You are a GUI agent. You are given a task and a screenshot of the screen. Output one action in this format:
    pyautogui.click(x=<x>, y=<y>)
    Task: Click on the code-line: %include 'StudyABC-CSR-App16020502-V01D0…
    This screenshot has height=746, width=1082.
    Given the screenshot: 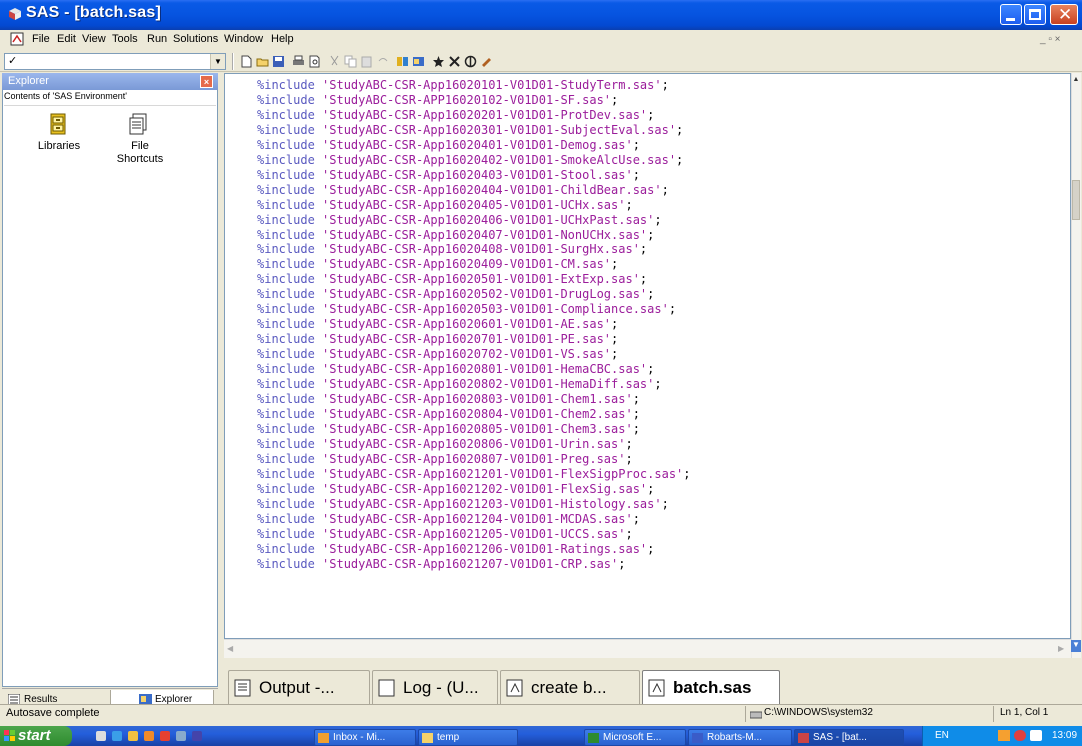 What is the action you would take?
    pyautogui.click(x=474, y=294)
    